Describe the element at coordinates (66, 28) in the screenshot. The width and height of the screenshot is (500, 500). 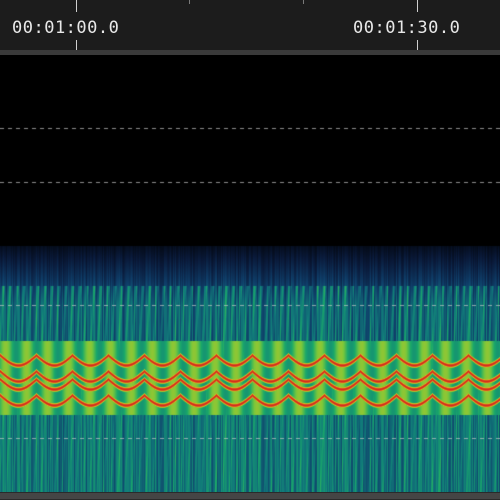
I see `timeline-label-start: 00:01:00.0` at that location.